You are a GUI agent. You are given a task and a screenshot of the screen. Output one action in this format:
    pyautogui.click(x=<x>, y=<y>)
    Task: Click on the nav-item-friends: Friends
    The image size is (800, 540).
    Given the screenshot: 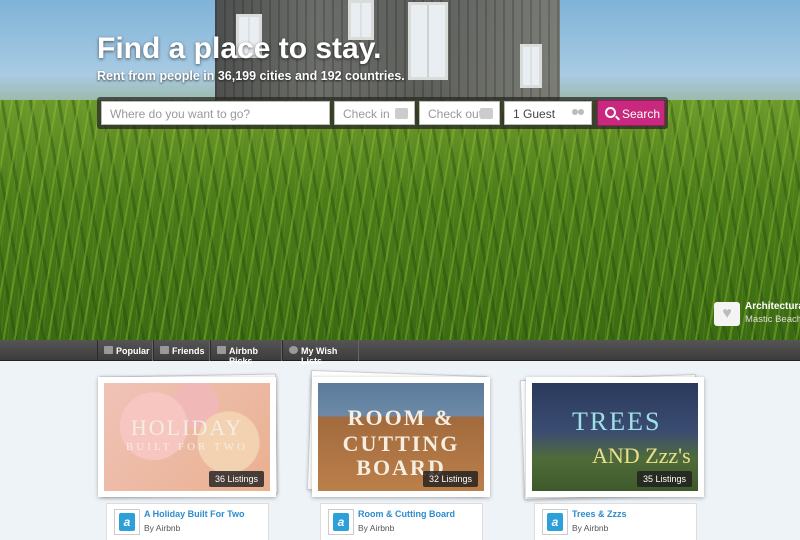 What is the action you would take?
    pyautogui.click(x=181, y=350)
    